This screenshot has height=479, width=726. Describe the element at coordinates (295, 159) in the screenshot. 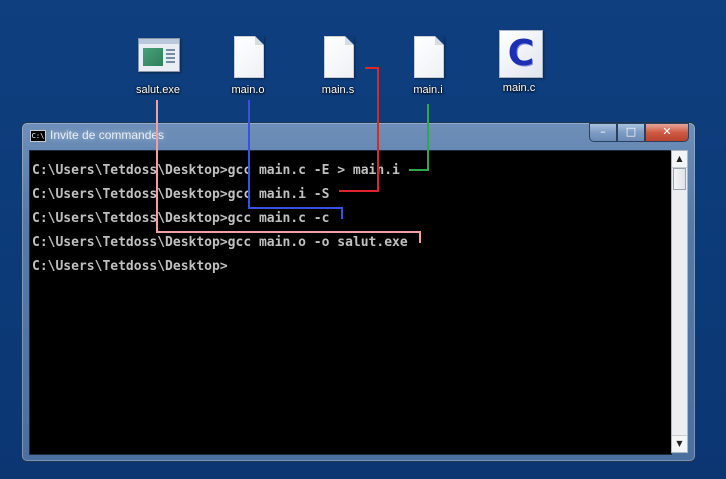

I see `connector-main-o` at that location.